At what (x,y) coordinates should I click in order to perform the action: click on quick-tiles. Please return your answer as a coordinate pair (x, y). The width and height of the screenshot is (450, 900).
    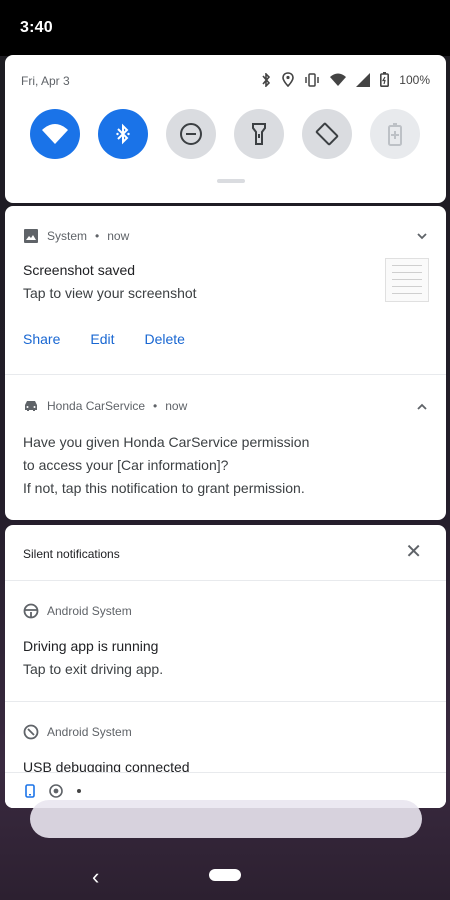
    Looking at the image, I should click on (225, 134).